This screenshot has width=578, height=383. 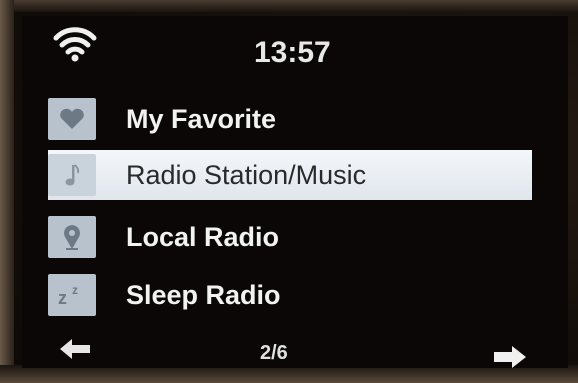 I want to click on music-note-icon, so click(x=72, y=175).